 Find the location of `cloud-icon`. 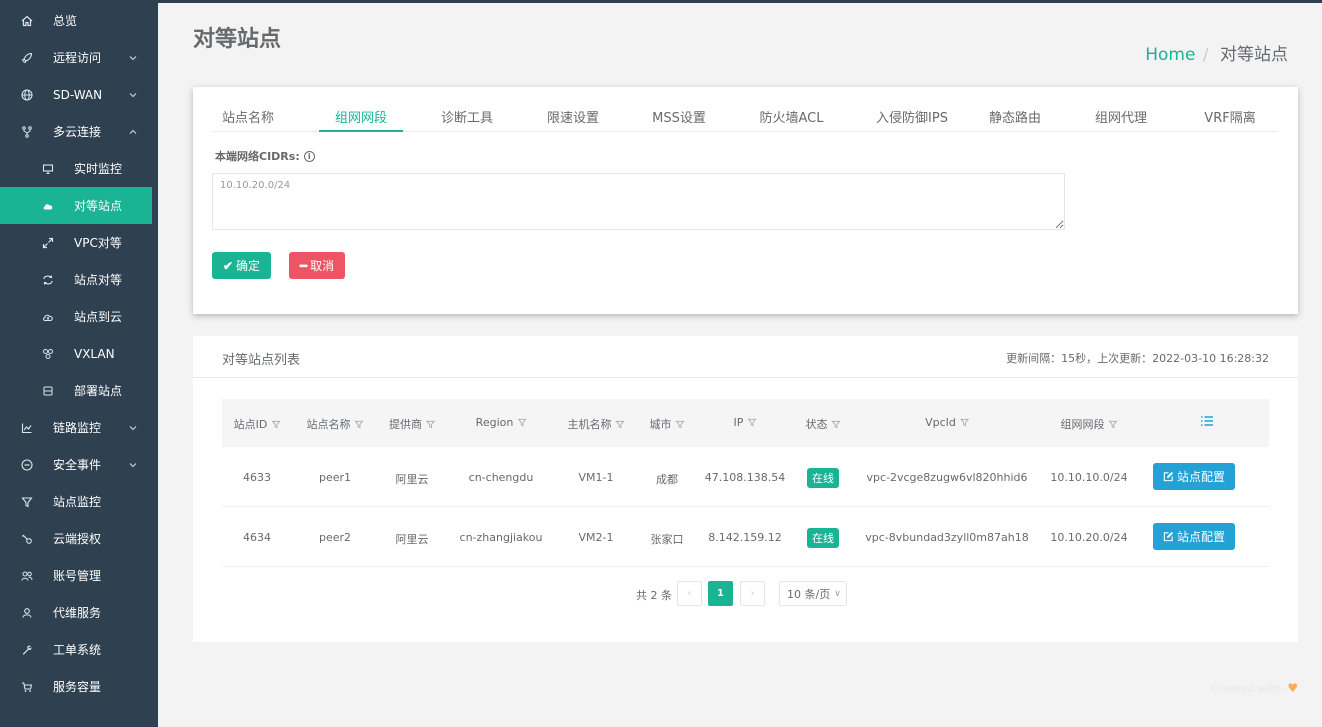

cloud-icon is located at coordinates (48, 206).